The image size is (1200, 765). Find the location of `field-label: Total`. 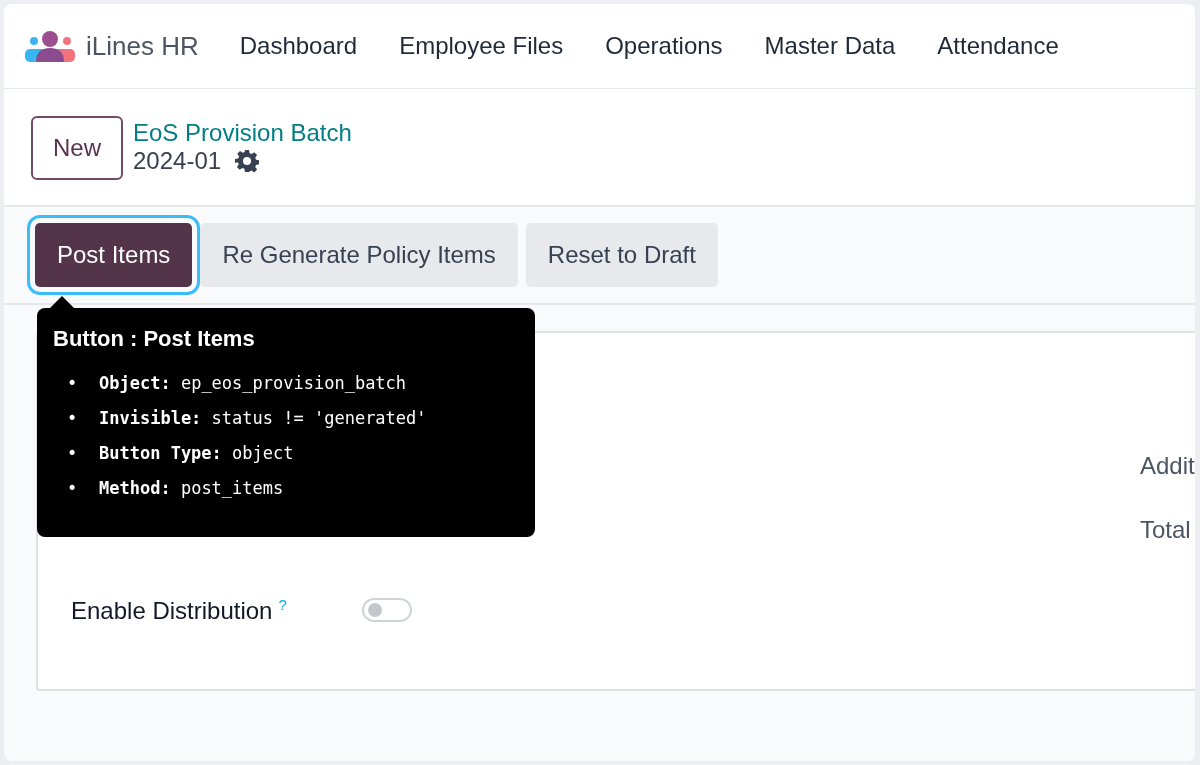

field-label: Total is located at coordinates (1166, 530).